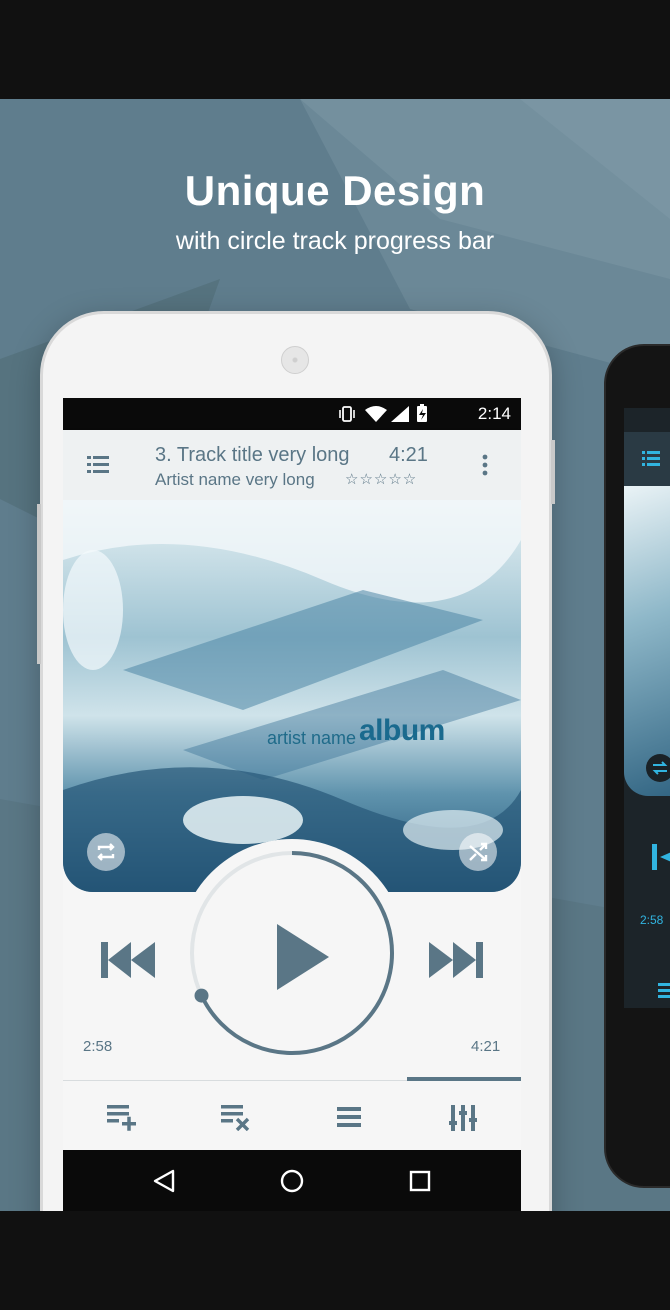  What do you see at coordinates (647, 708) in the screenshot?
I see `second-phone-screen: 2:58` at bounding box center [647, 708].